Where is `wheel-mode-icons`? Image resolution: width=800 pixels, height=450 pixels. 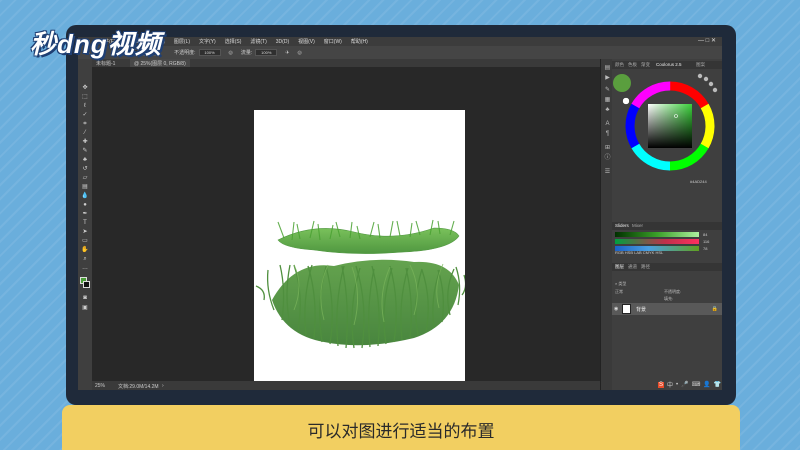
wheel-mode-icons is located at coordinates (707, 83).